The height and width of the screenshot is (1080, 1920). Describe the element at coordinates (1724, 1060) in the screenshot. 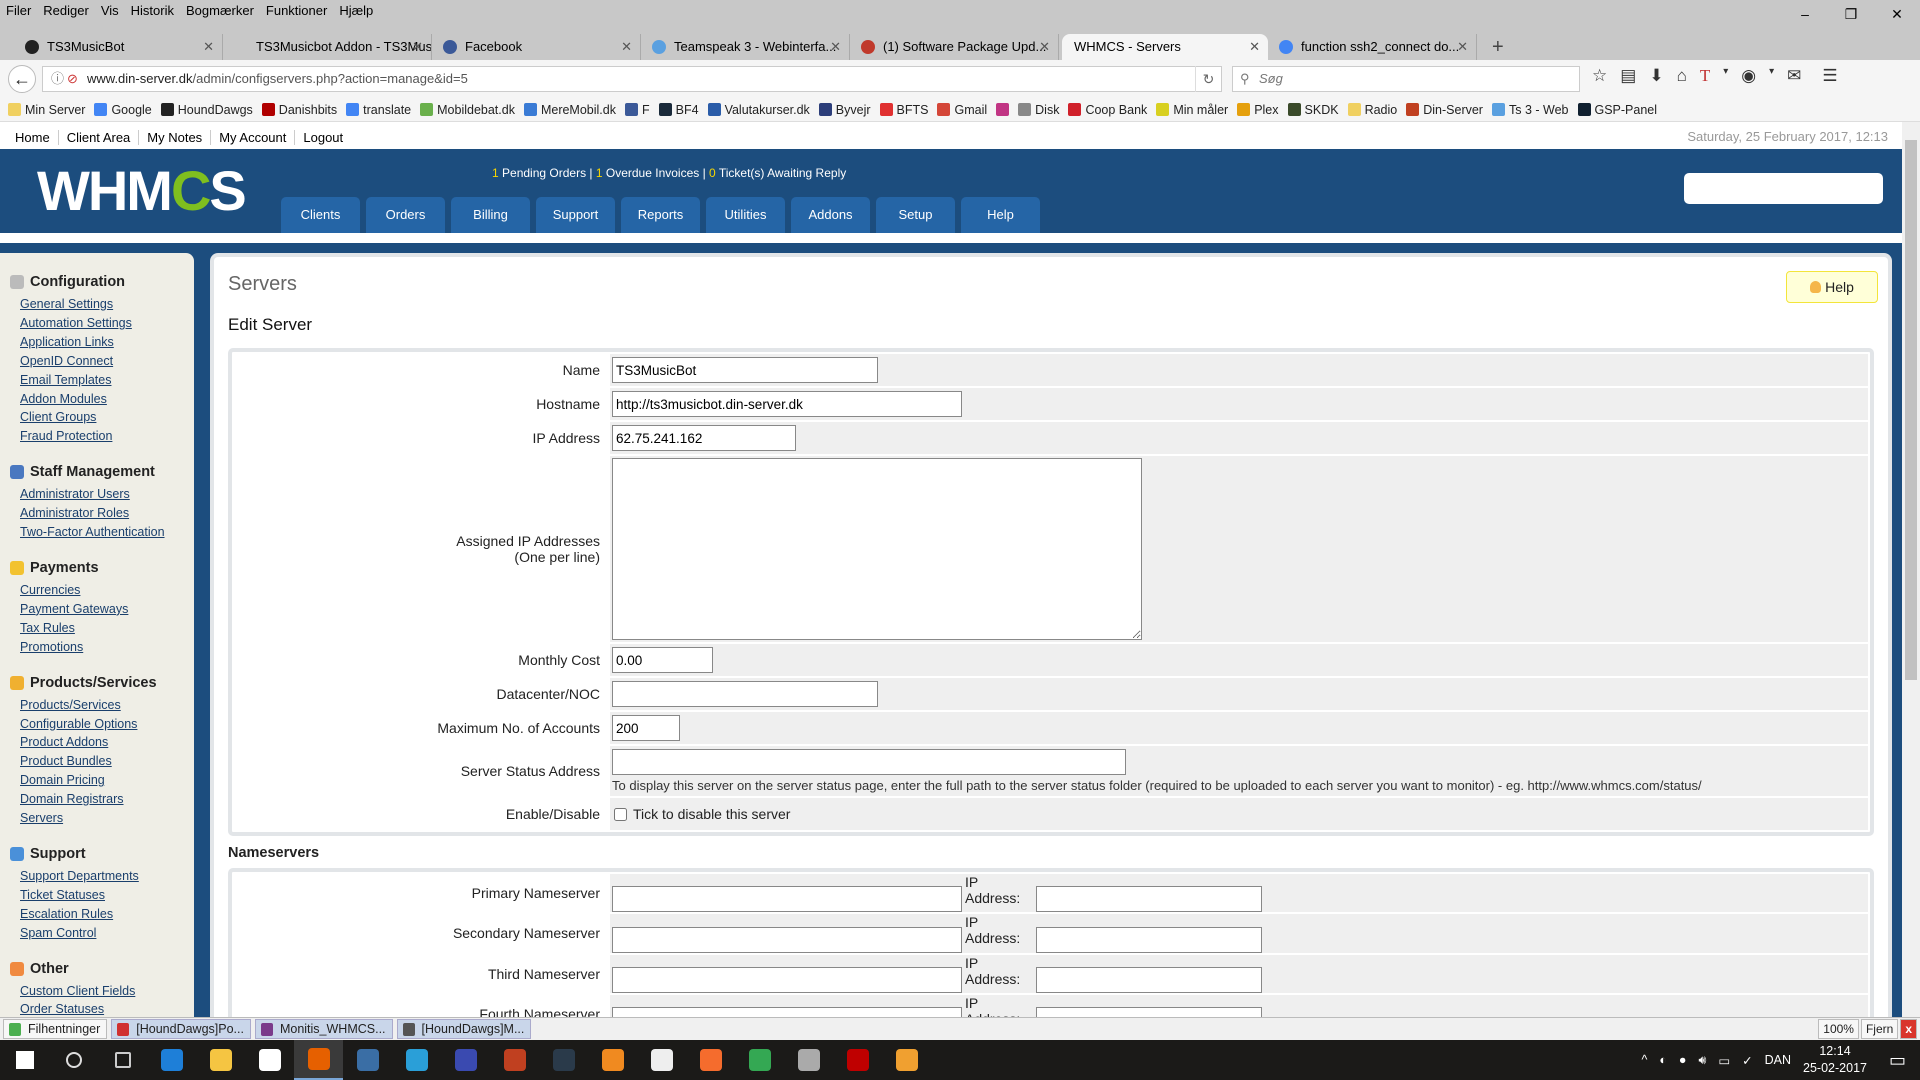

I see `network-icon: ▭` at that location.